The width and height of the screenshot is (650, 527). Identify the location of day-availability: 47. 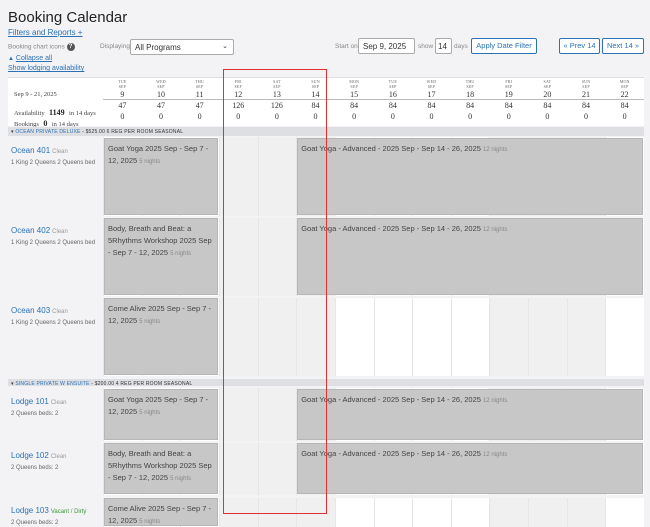
(160, 105).